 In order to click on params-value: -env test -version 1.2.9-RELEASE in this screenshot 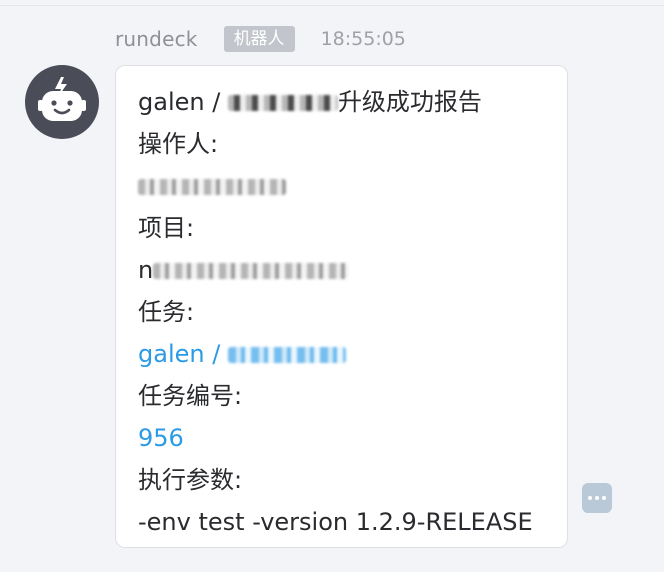, I will do `click(335, 522)`.